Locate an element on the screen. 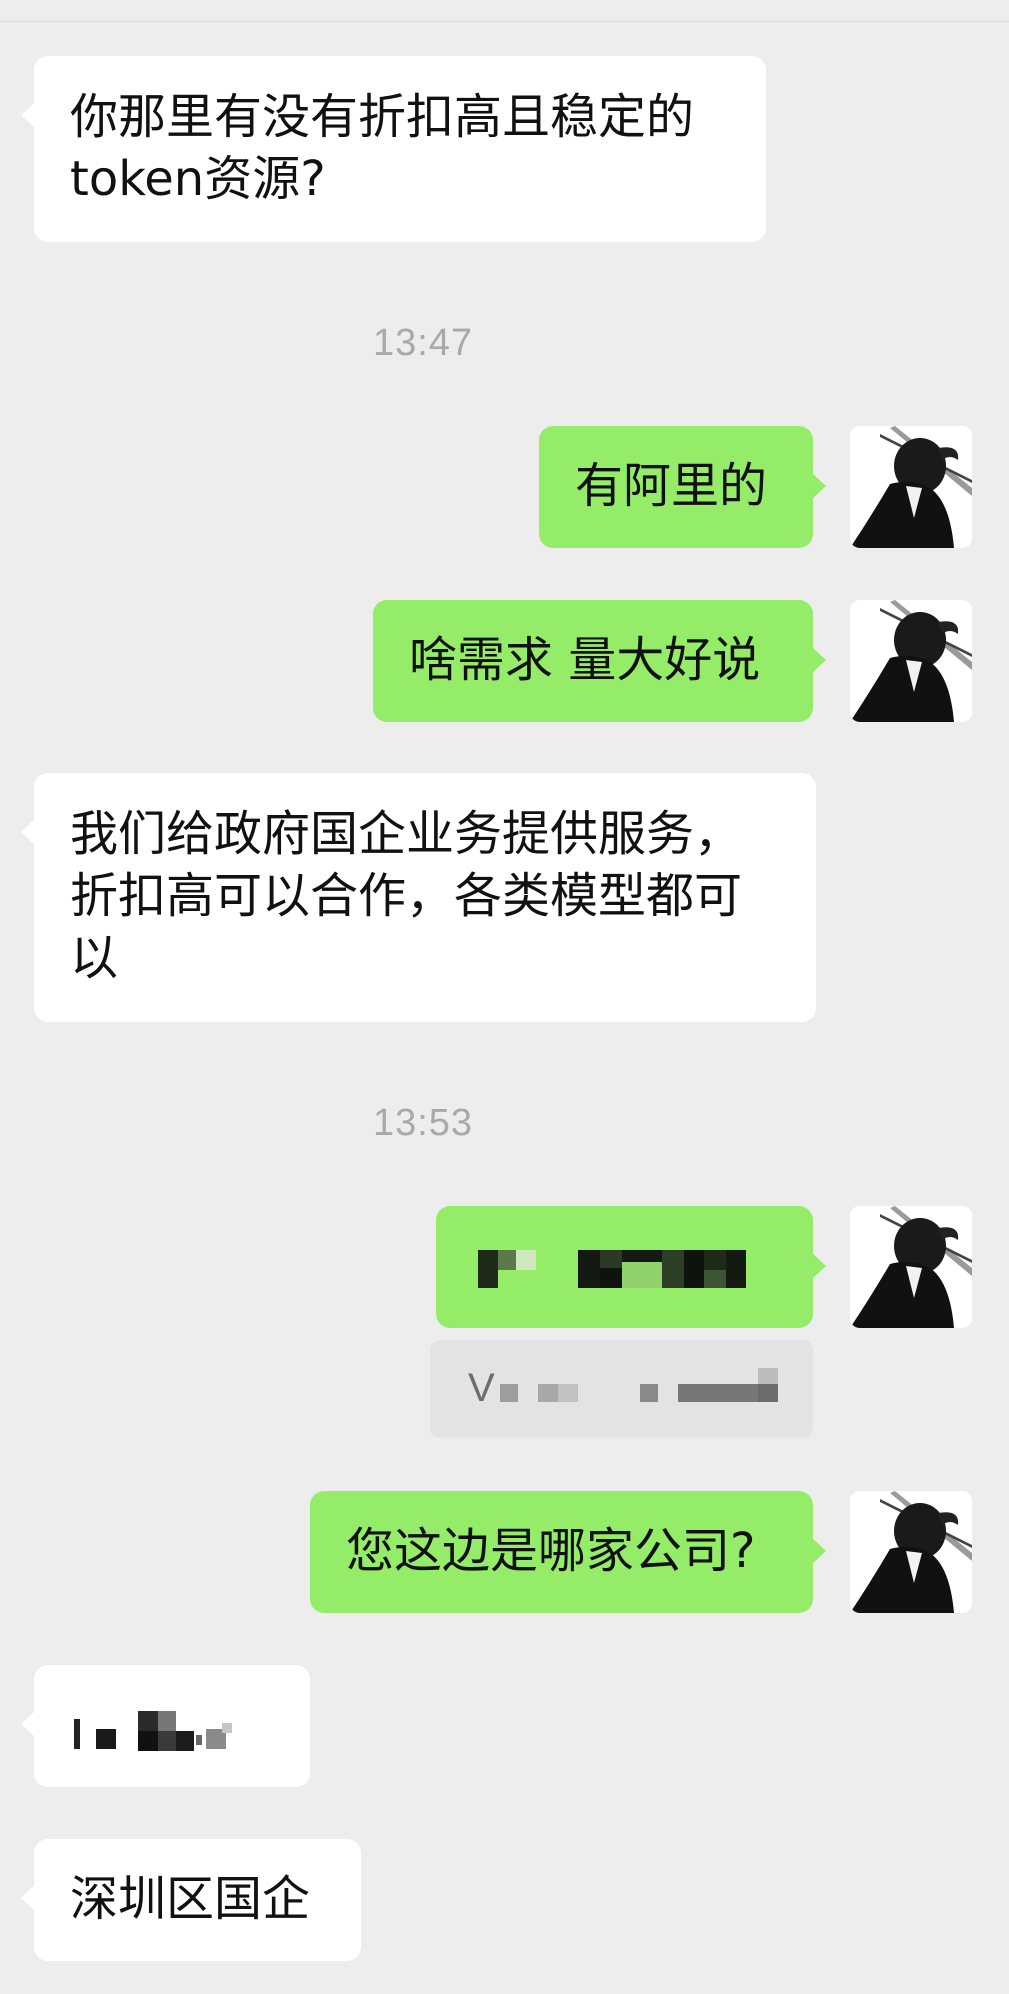 The width and height of the screenshot is (1009, 1994). quote-prefix: V is located at coordinates (481, 1388).